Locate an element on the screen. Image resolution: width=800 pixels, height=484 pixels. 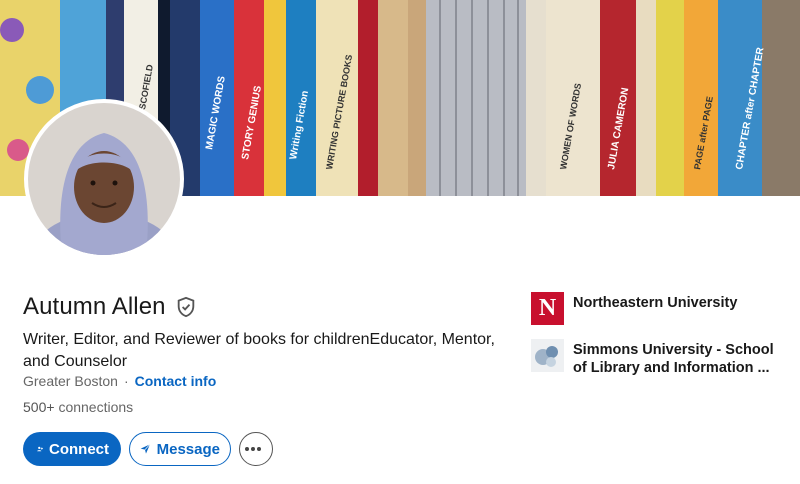
simmons-logo-icon is located at coordinates (547, 355).